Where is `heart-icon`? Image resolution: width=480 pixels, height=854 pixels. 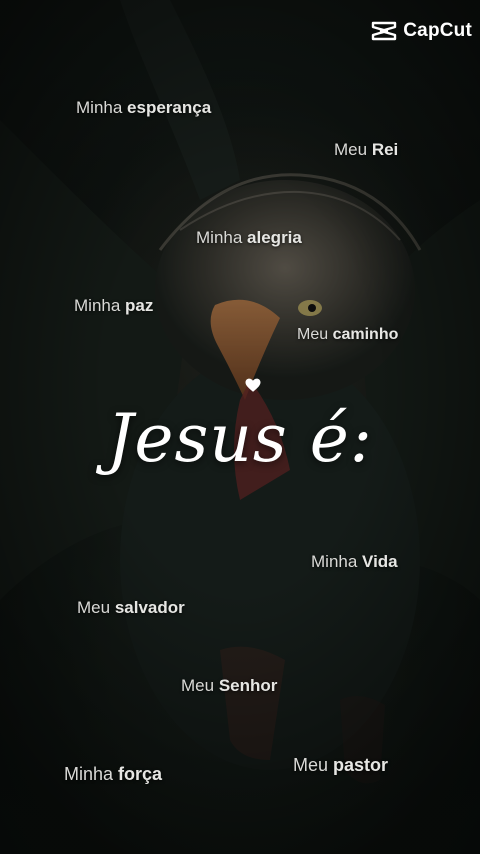
heart-icon is located at coordinates (253, 385).